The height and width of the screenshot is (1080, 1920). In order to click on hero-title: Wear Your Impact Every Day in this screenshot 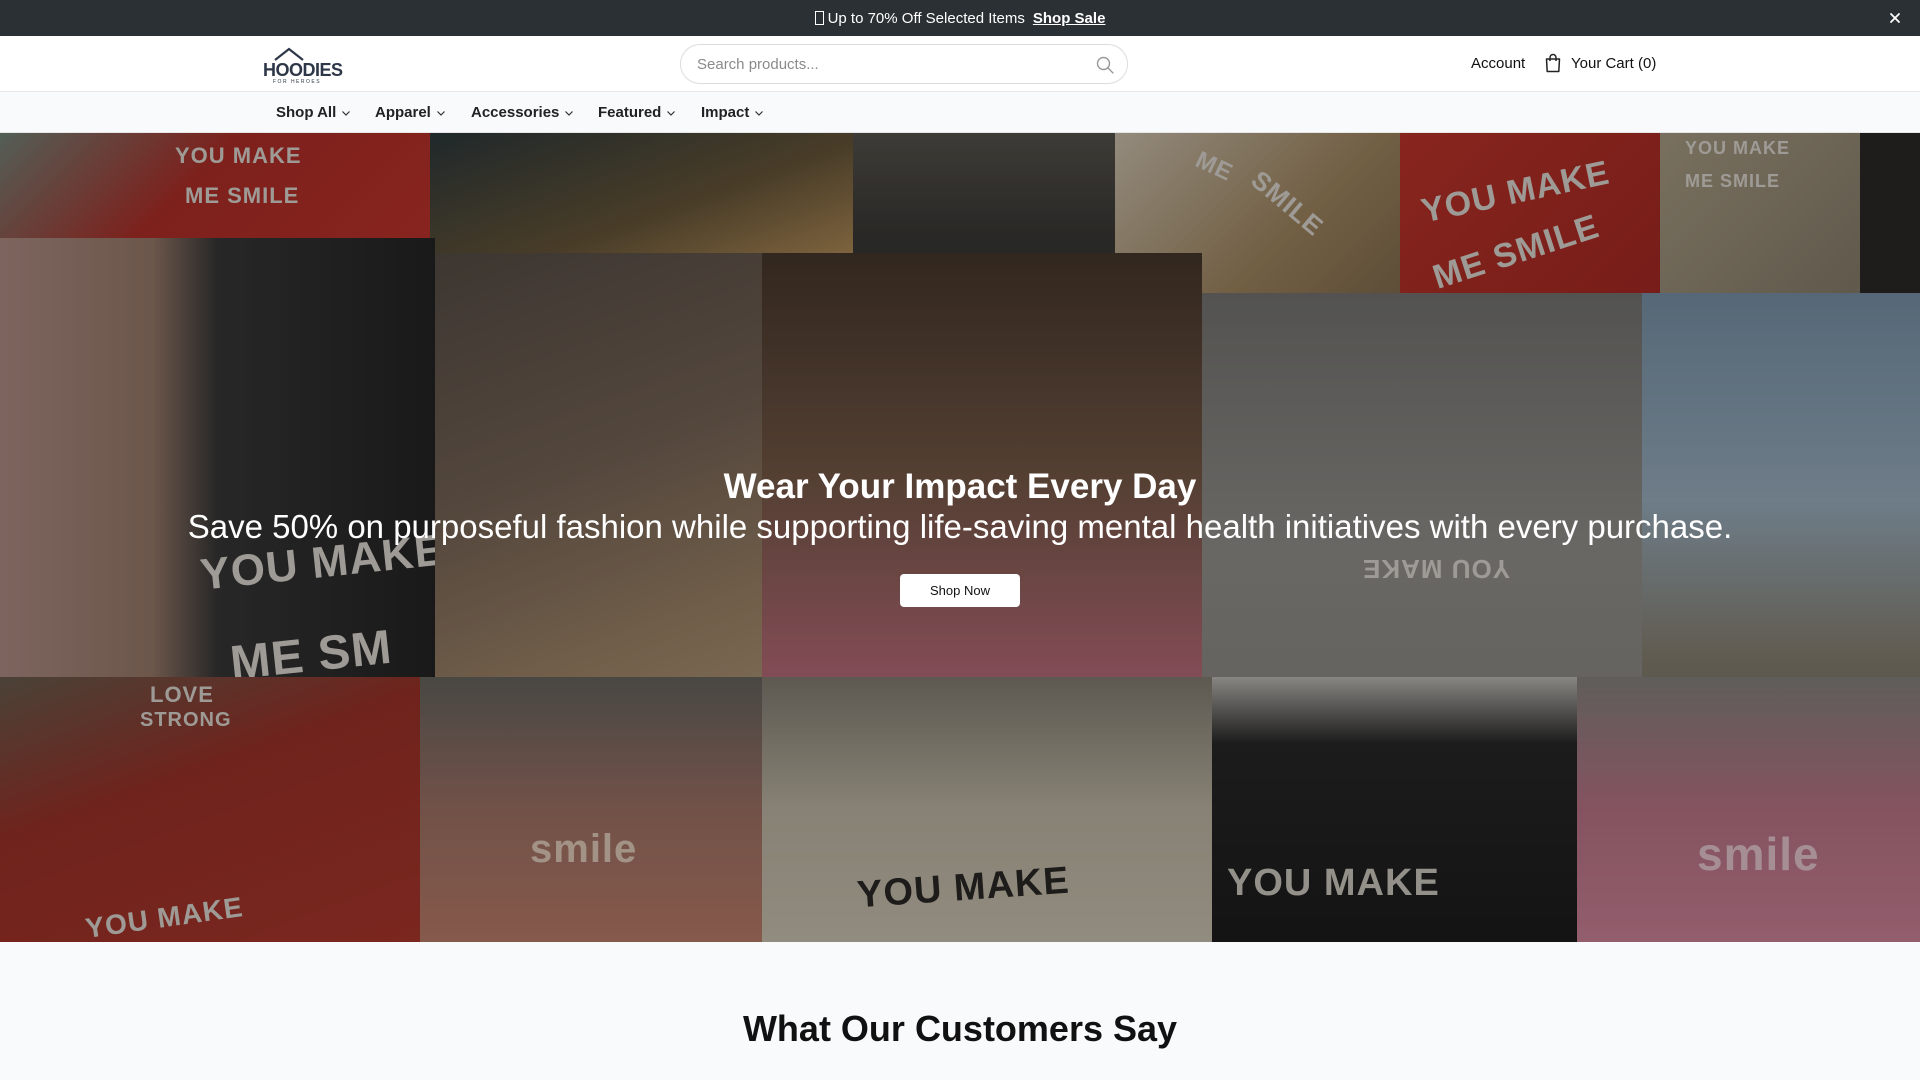, I will do `click(960, 486)`.